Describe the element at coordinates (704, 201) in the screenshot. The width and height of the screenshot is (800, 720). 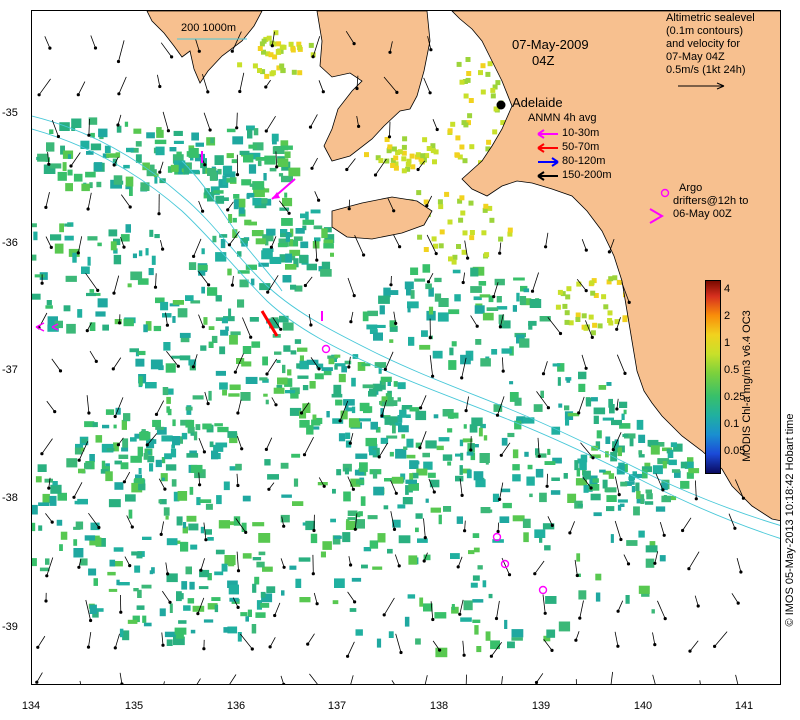
I see `argo-legend: Argo drifters@12h to 06-May 00Z` at that location.